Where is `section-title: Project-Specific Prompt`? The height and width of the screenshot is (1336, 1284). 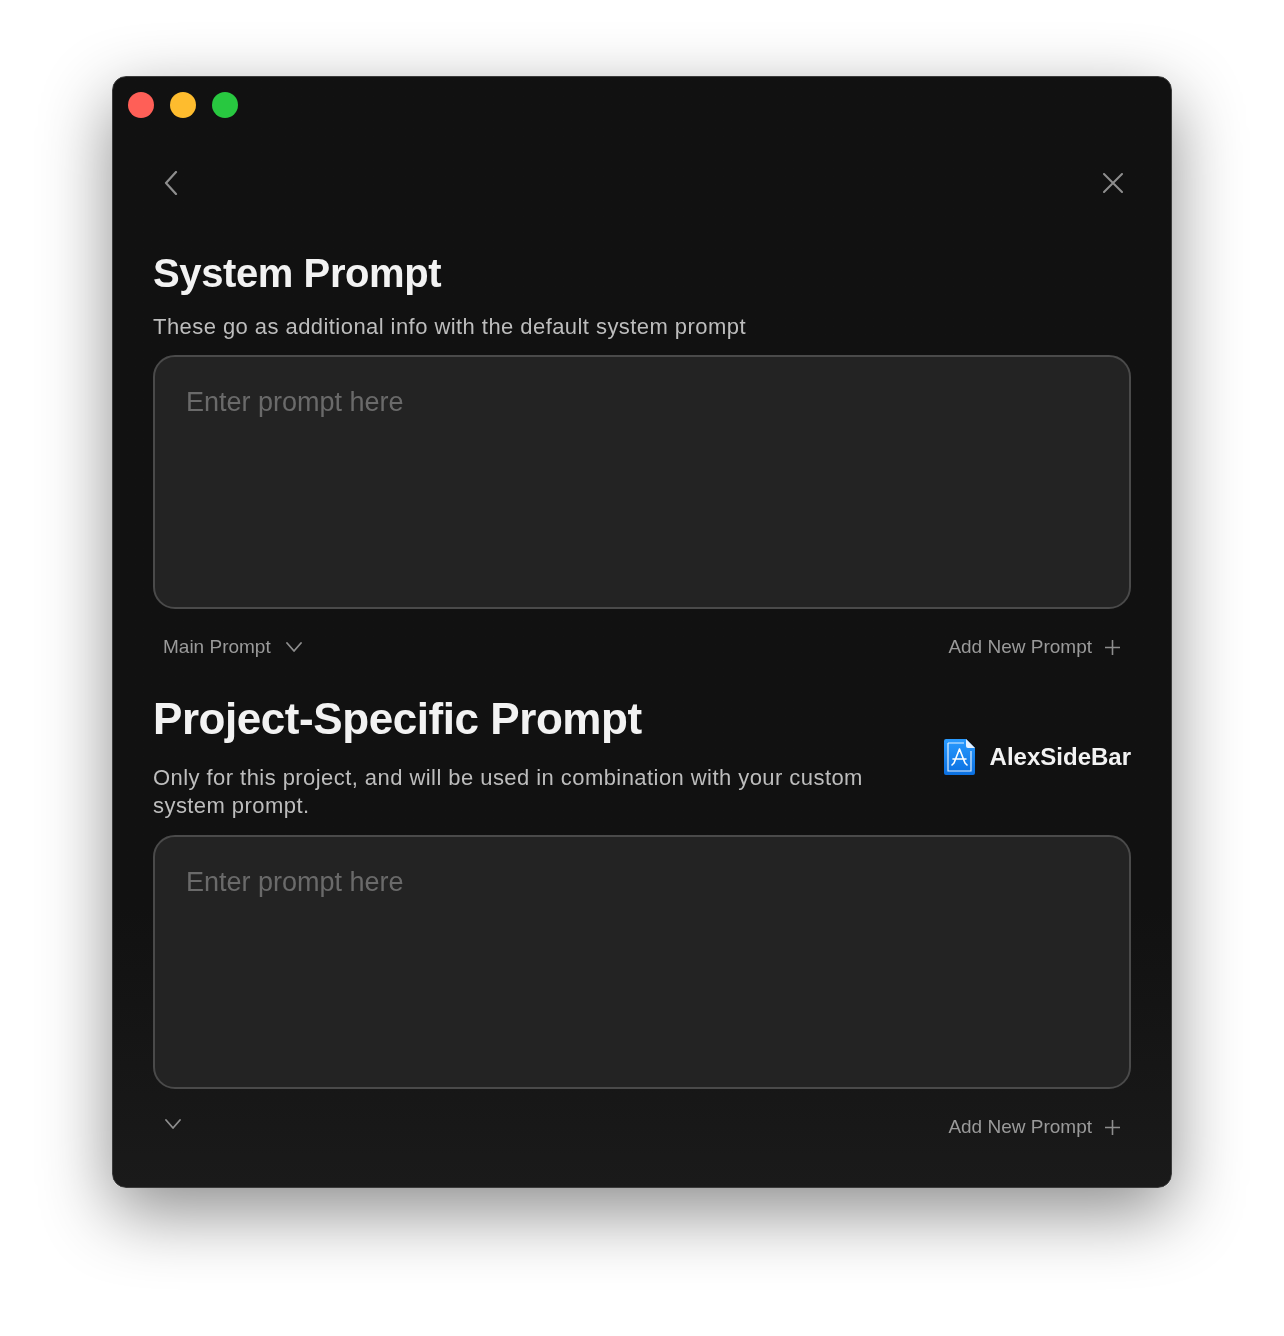 section-title: Project-Specific Prompt is located at coordinates (398, 719).